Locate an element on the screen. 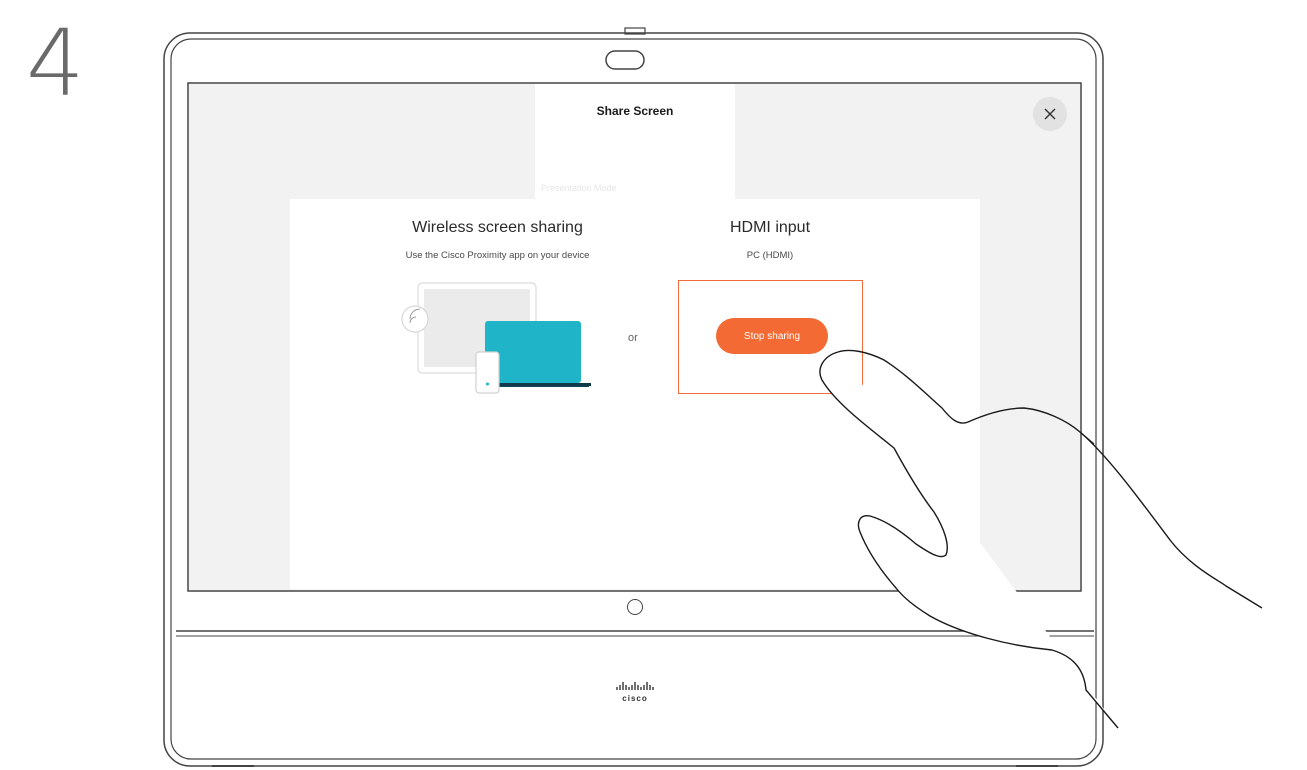 This screenshot has height=770, width=1307. stop-sharing-button: Stop sharing is located at coordinates (772, 336).